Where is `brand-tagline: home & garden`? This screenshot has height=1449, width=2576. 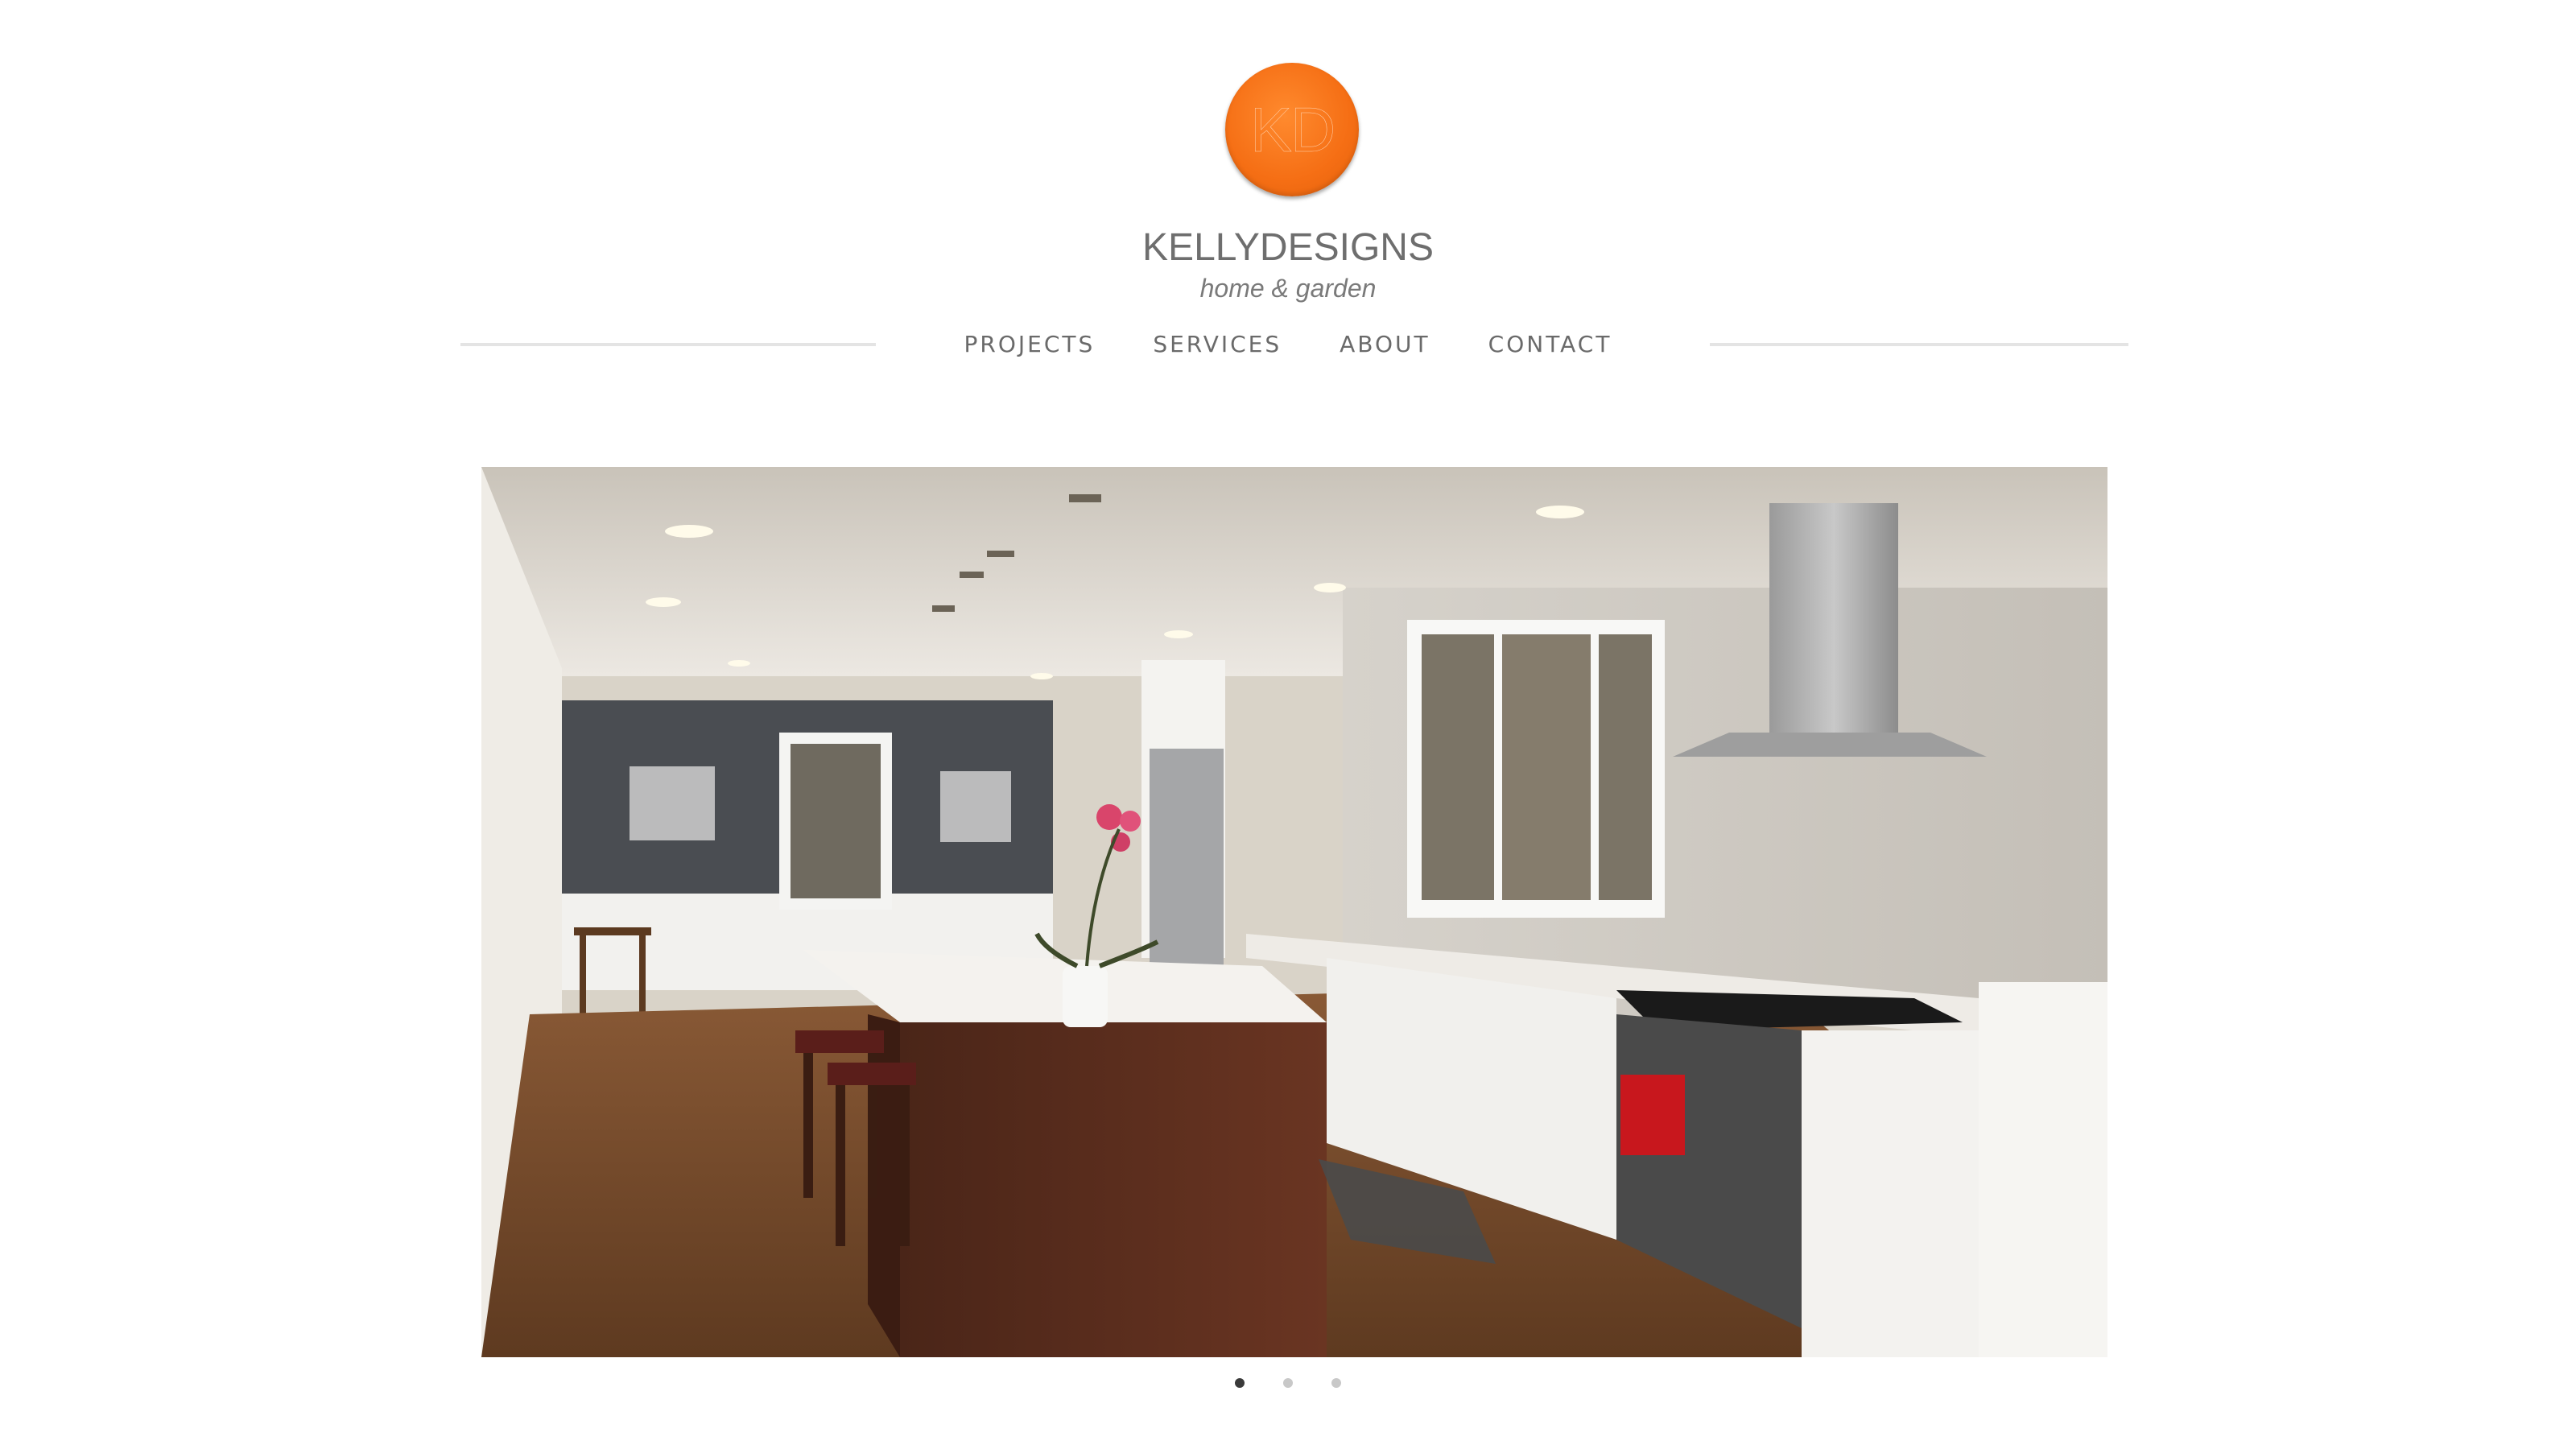 brand-tagline: home & garden is located at coordinates (1288, 288).